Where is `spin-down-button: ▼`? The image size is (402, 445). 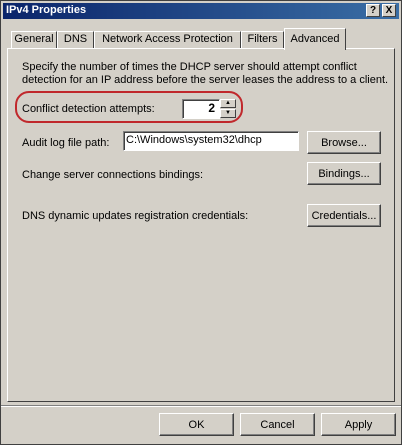
spin-down-button: ▼ is located at coordinates (228, 113).